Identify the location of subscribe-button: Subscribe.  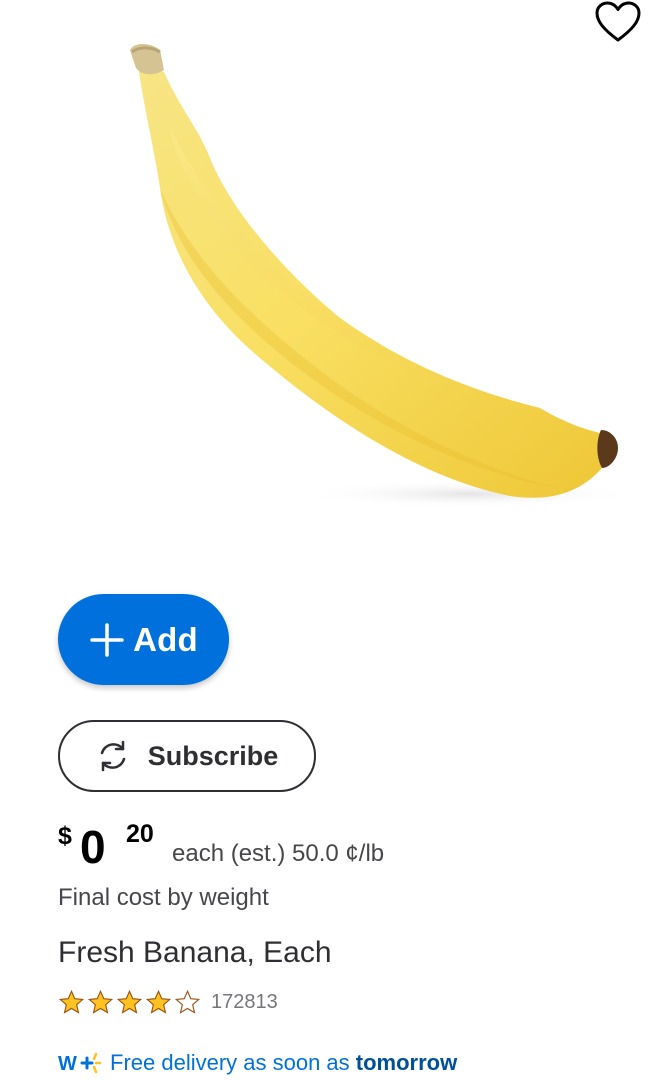
(187, 756).